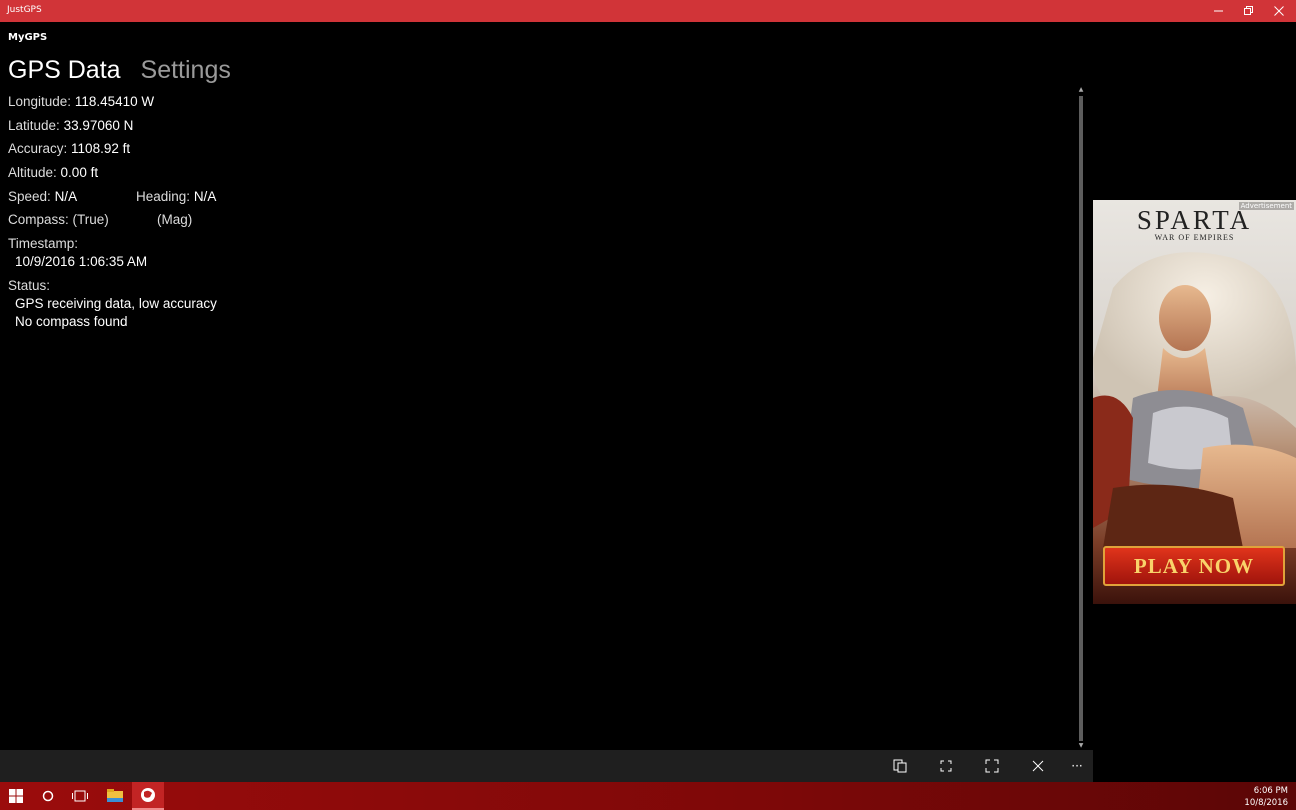 This screenshot has height=810, width=1296. I want to click on clock-date: 10/8/2016, so click(1266, 803).